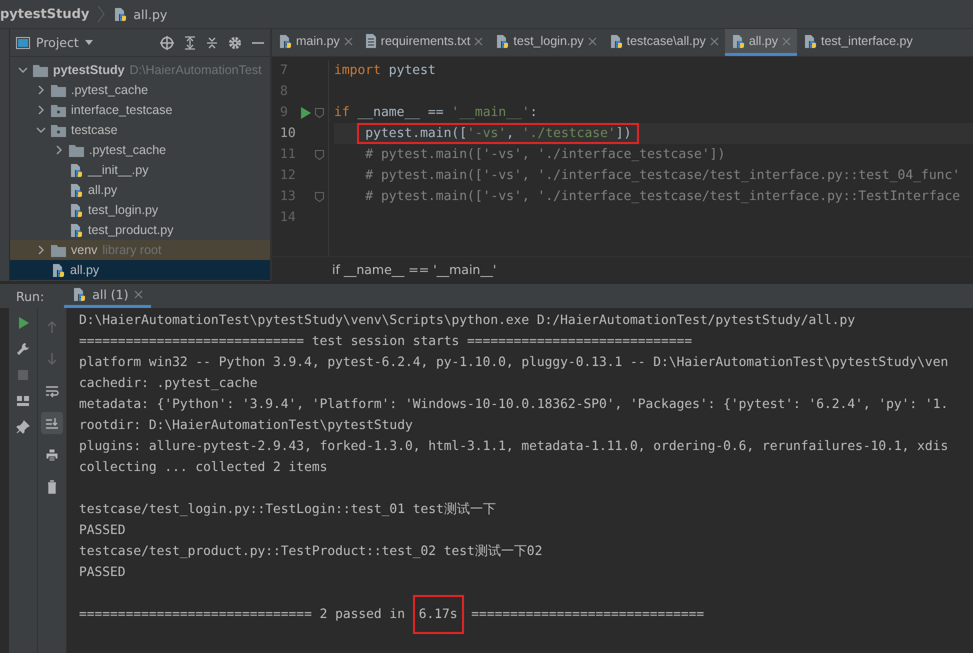 The width and height of the screenshot is (973, 653). Describe the element at coordinates (168, 383) in the screenshot. I see `console-line: cachedir: .pytest_cache` at that location.